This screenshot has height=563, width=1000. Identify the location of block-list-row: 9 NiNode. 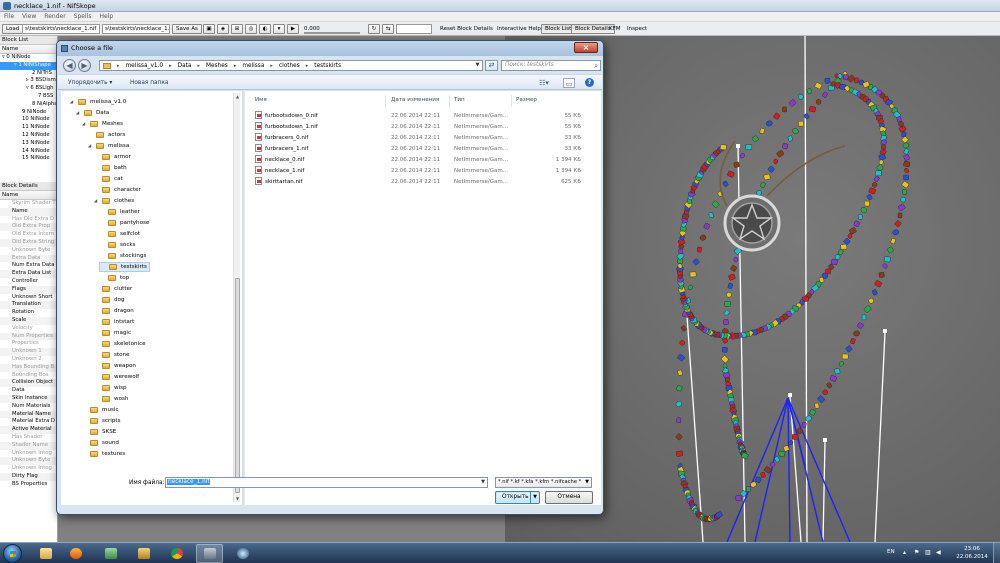
(28, 113).